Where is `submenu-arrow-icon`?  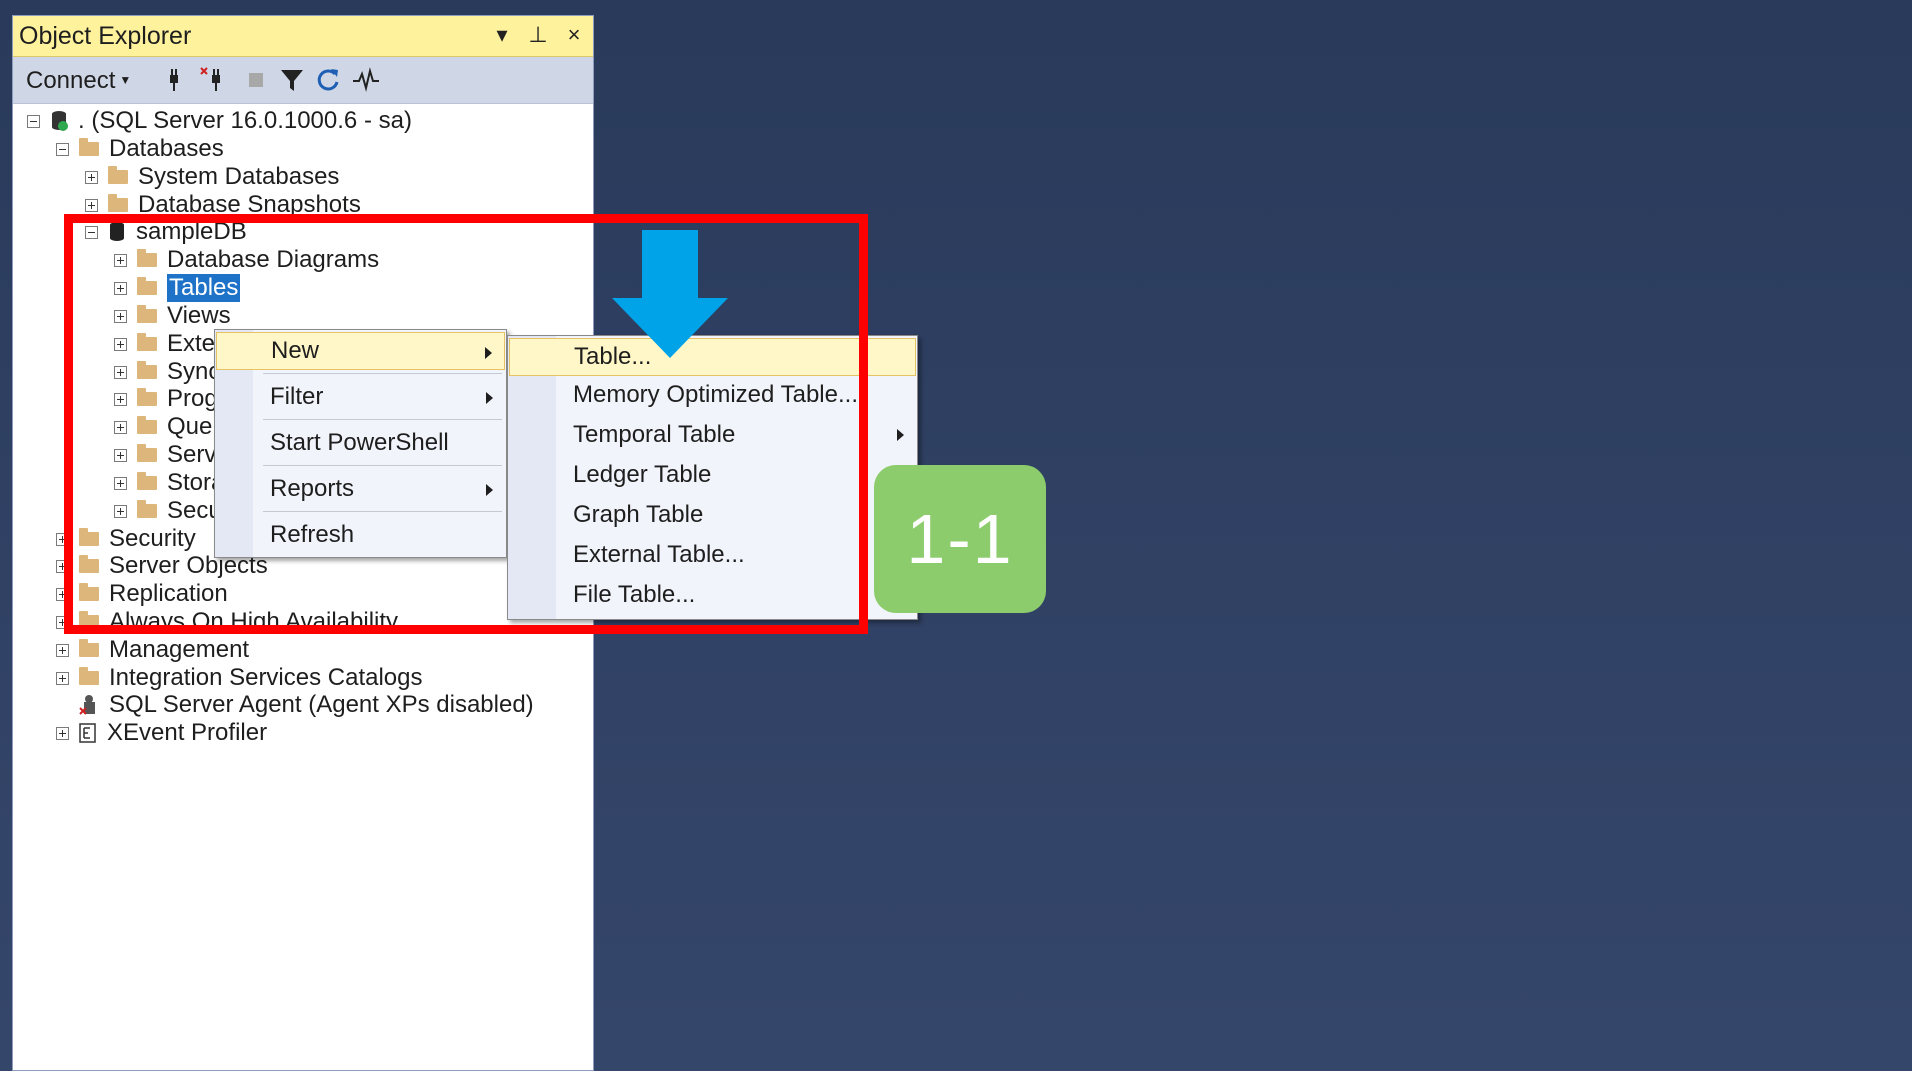
submenu-arrow-icon is located at coordinates (900, 435).